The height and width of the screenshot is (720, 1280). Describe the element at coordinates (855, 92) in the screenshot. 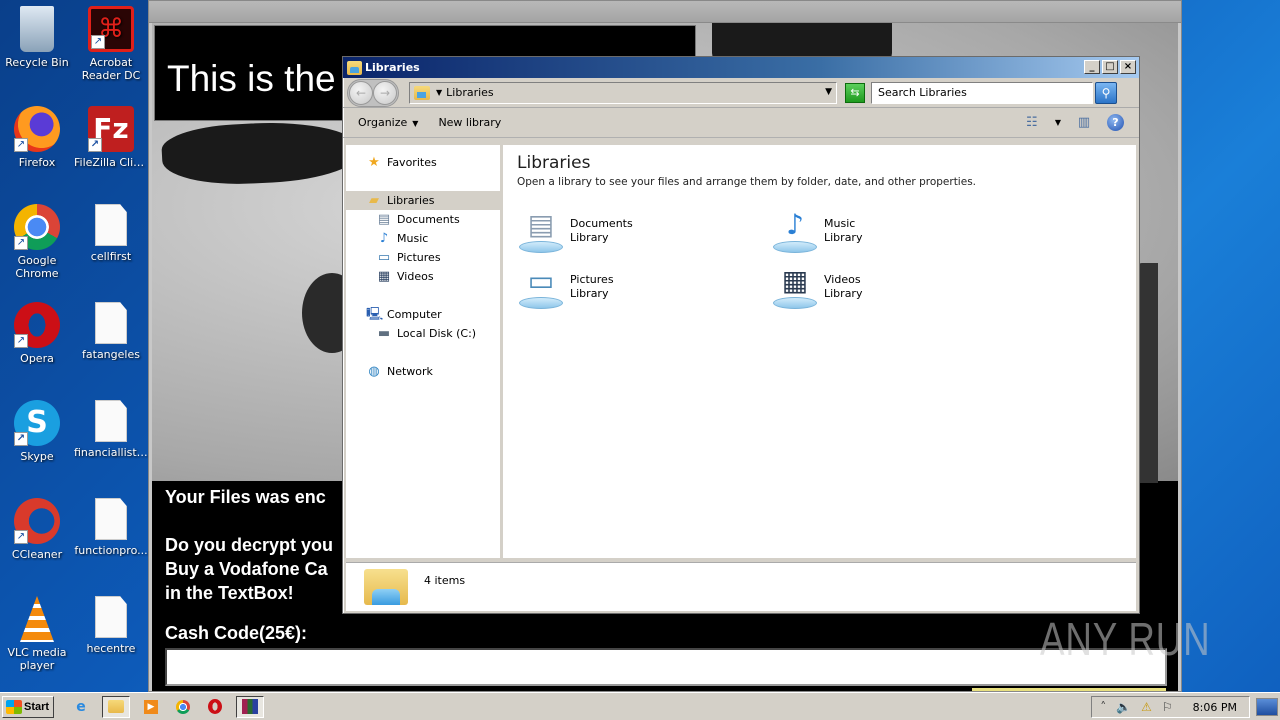

I see `refresh-button: ⇆` at that location.